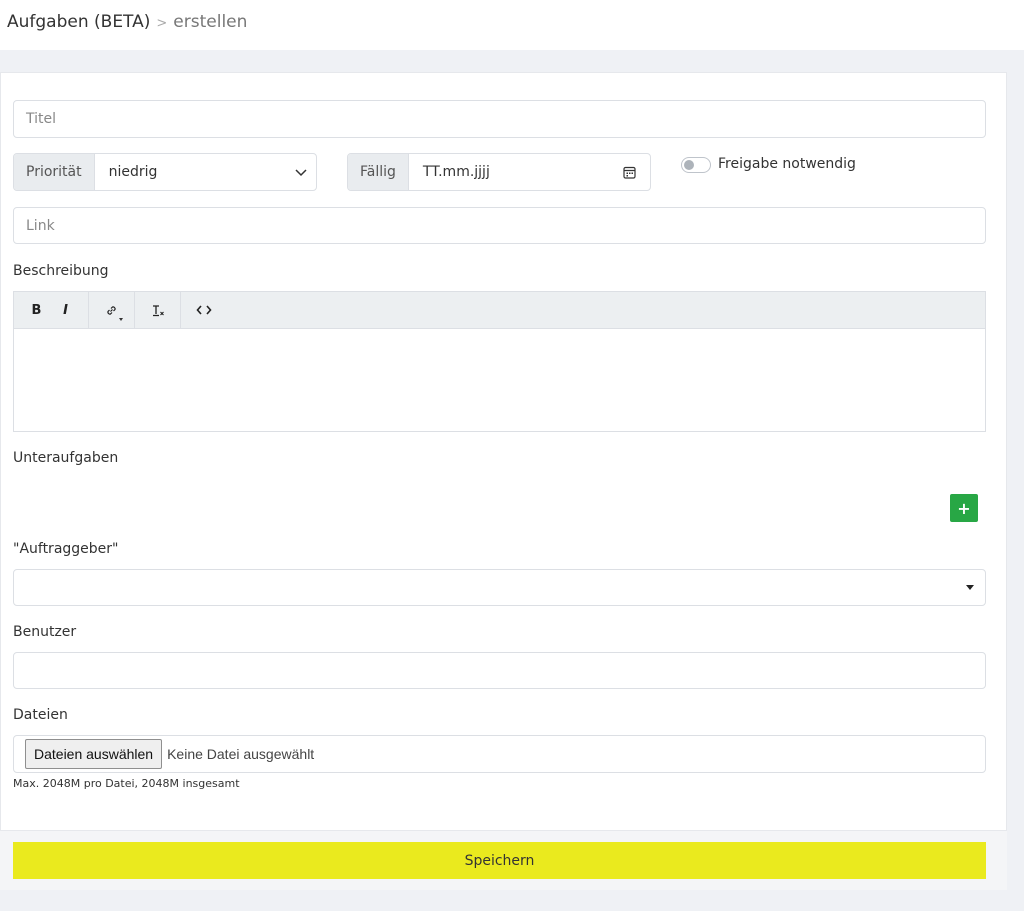  Describe the element at coordinates (499, 860) in the screenshot. I see `save-button: Speichern` at that location.